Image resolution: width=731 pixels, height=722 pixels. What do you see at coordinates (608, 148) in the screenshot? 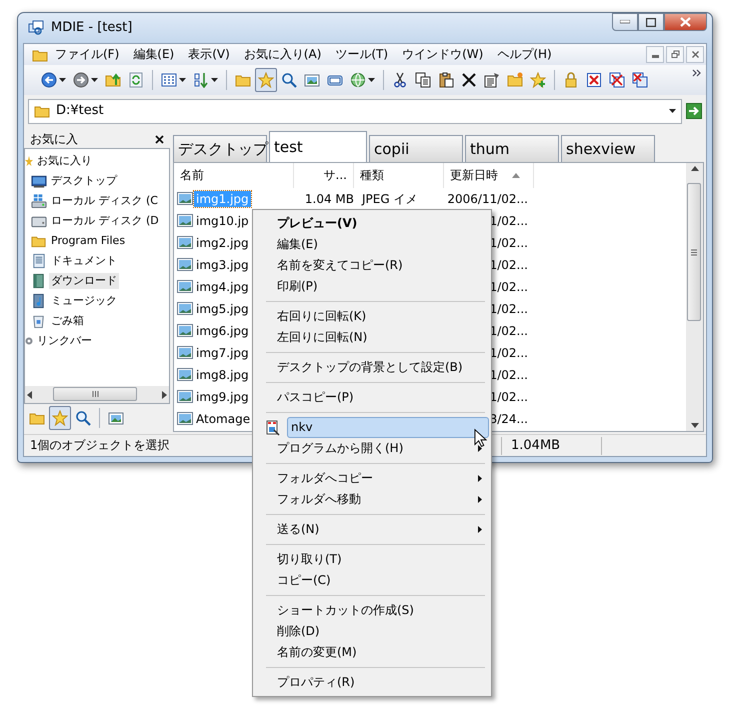
I see `tab: shexview` at bounding box center [608, 148].